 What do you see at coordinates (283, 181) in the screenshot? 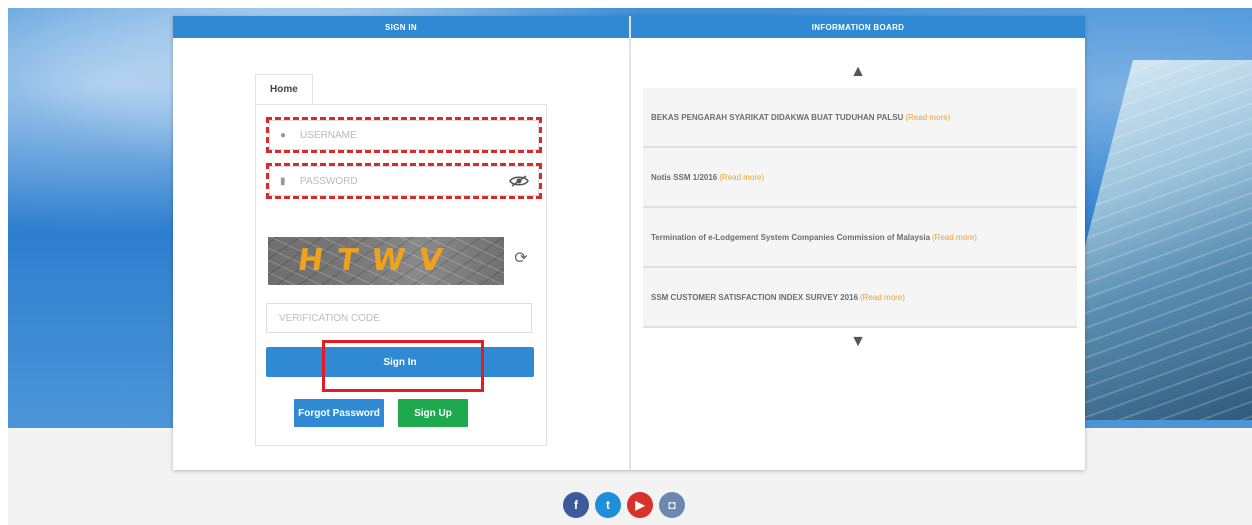
I see `lock-icon: ▮` at bounding box center [283, 181].